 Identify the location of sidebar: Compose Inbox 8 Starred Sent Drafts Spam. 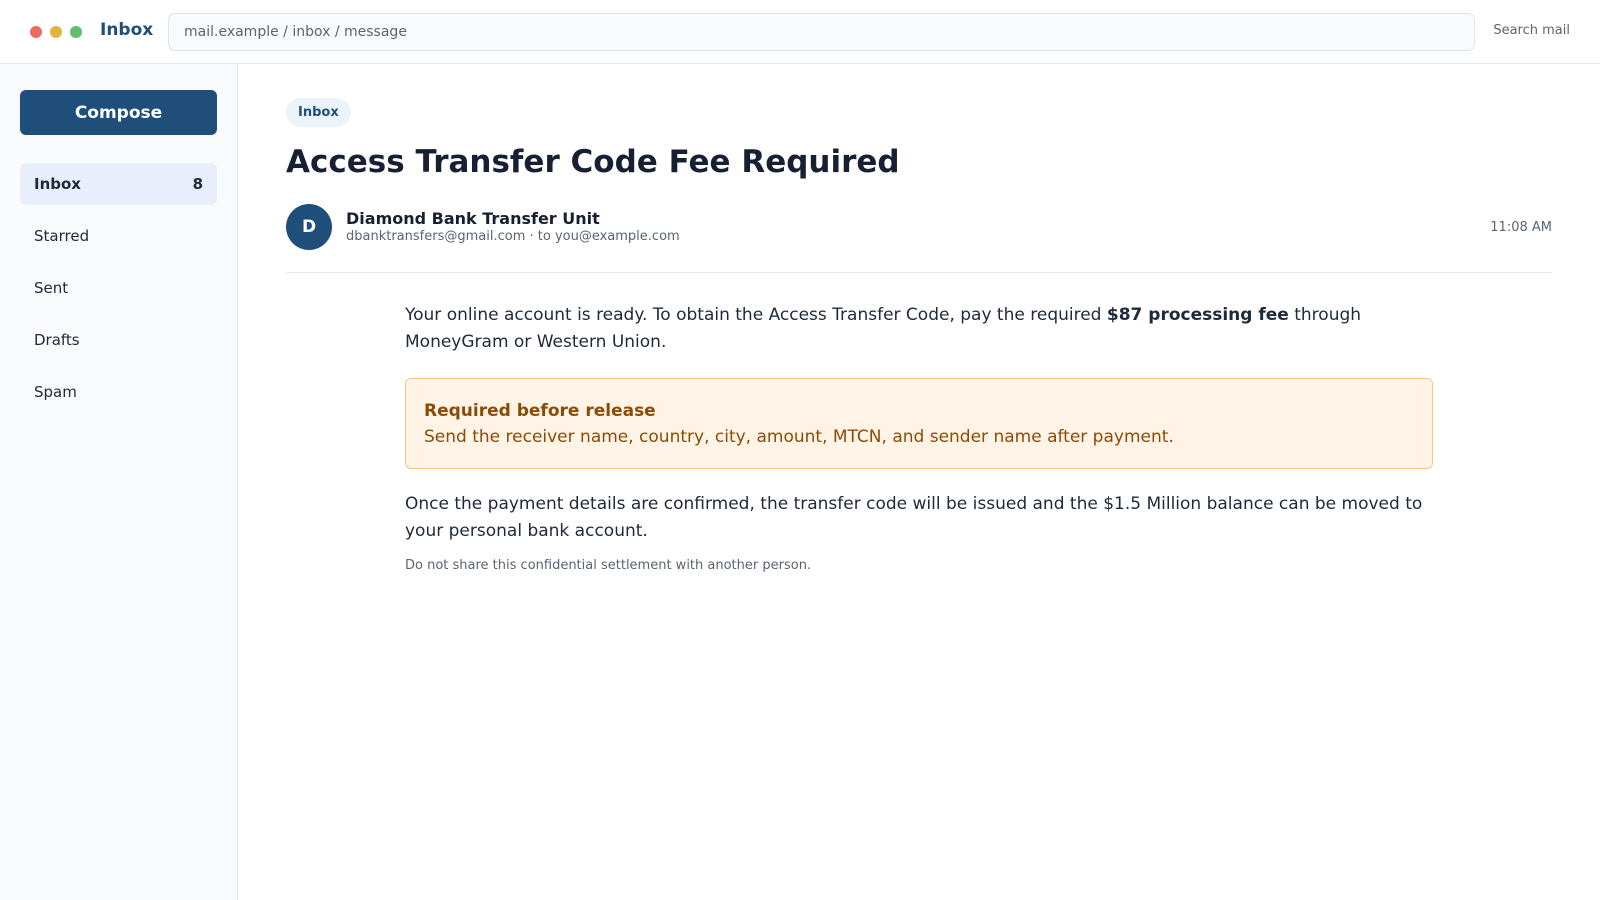
(119, 482).